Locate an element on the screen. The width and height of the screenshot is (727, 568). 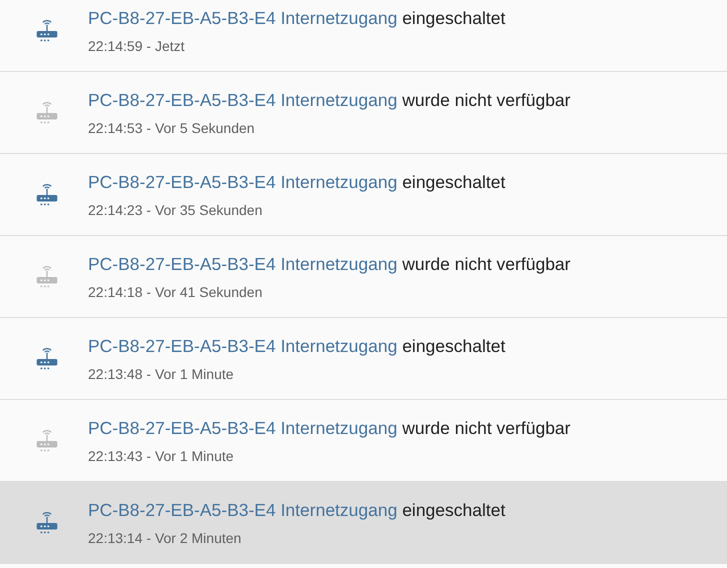
timestamp: 22:13:43 - Vor 1 Minute is located at coordinates (161, 455).